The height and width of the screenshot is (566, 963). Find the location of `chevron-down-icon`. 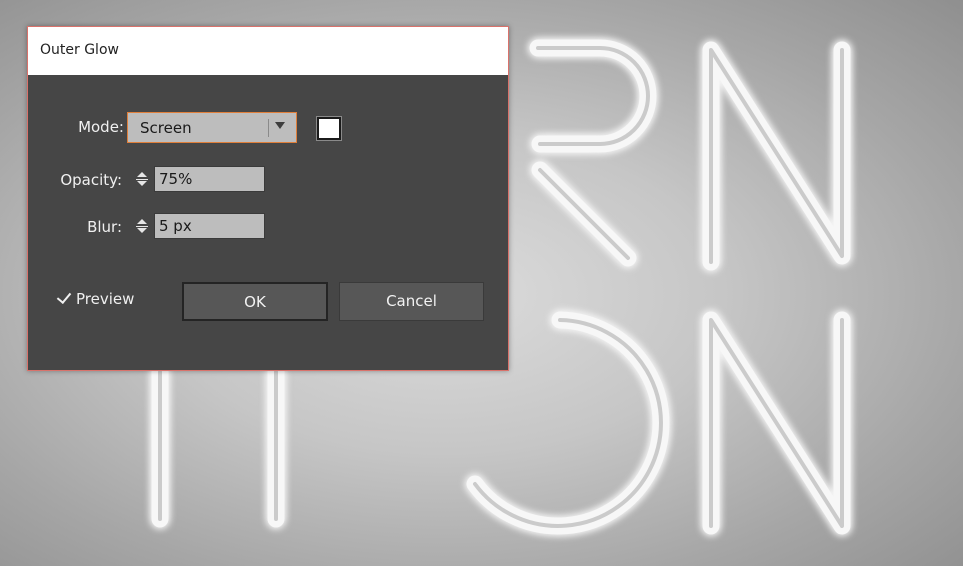

chevron-down-icon is located at coordinates (280, 125).